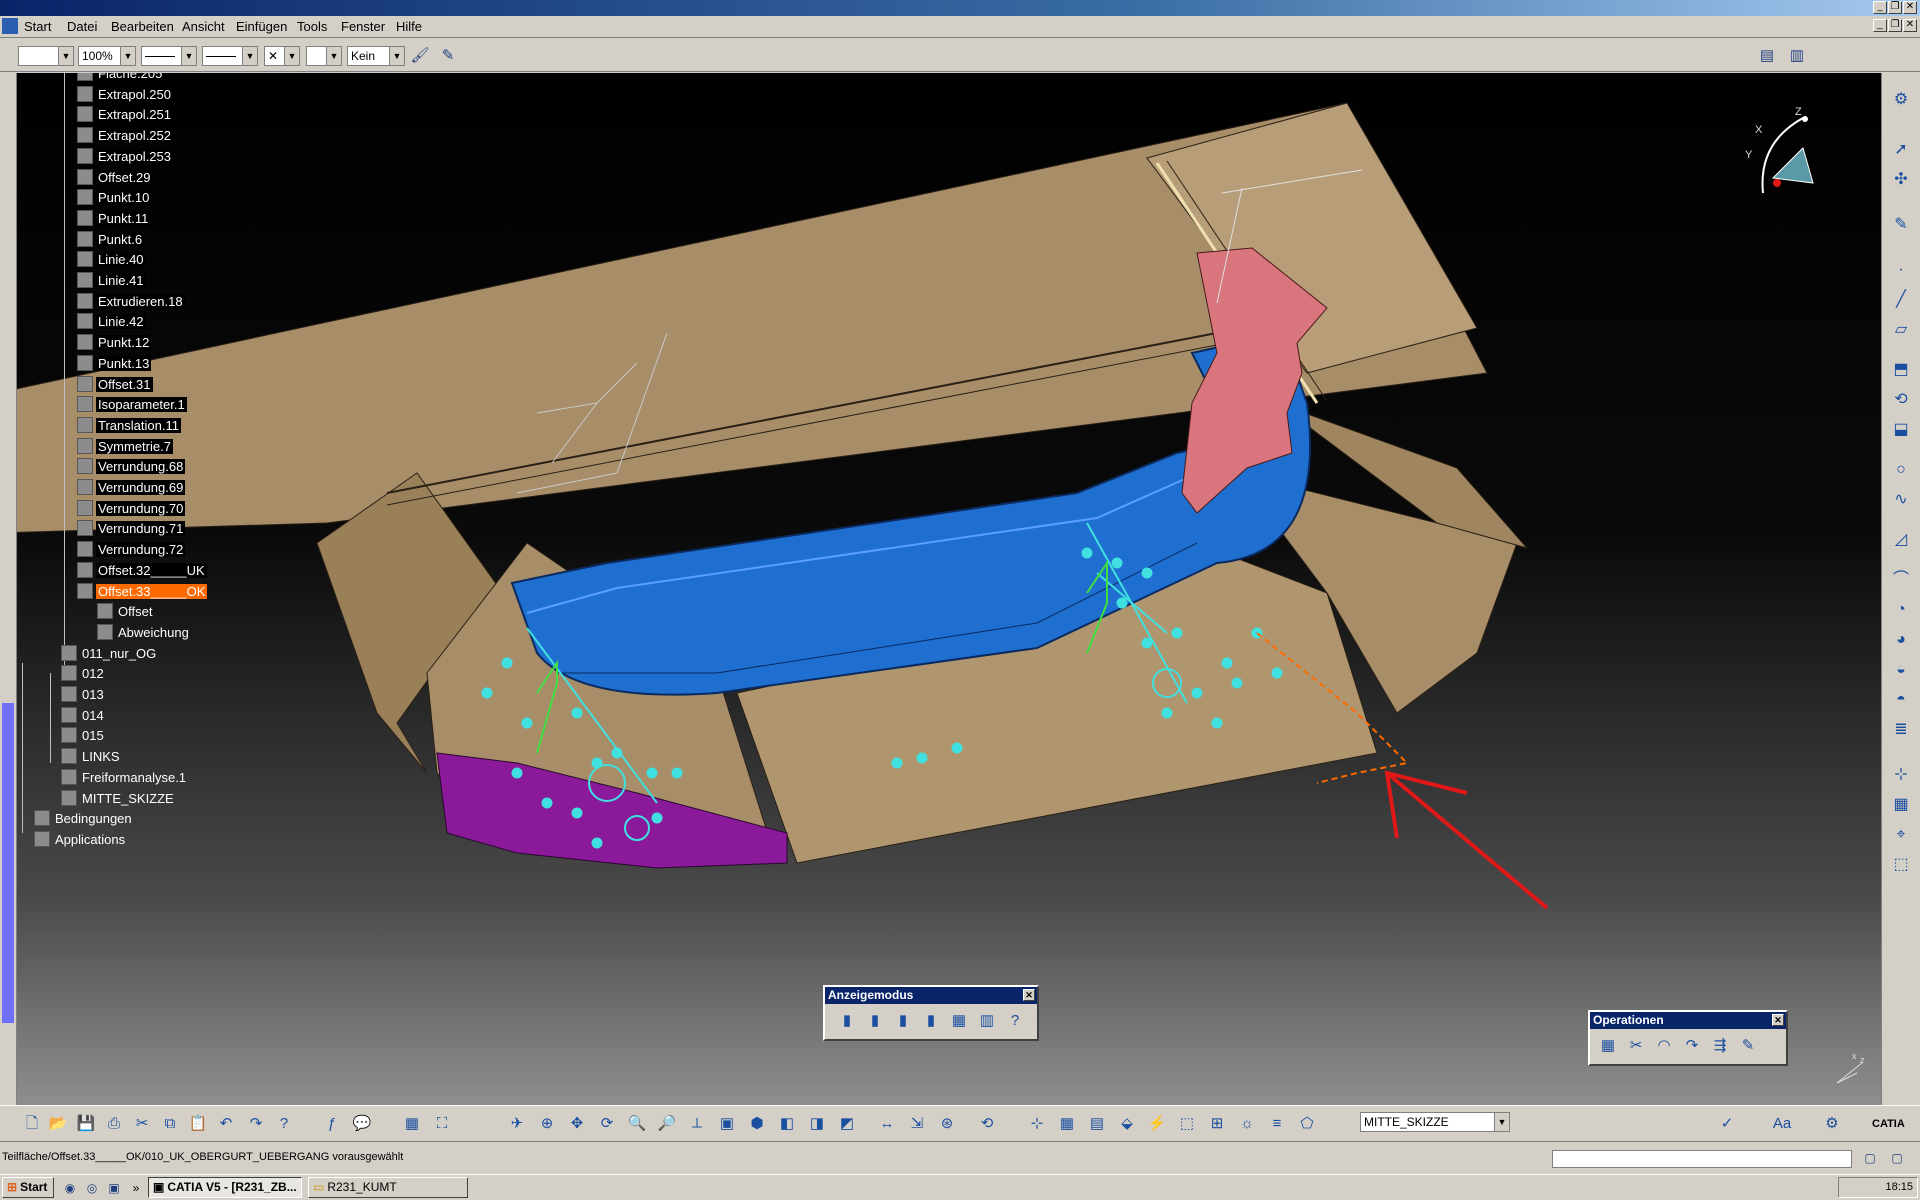  I want to click on shading-edges-icon: ▮, so click(875, 1021).